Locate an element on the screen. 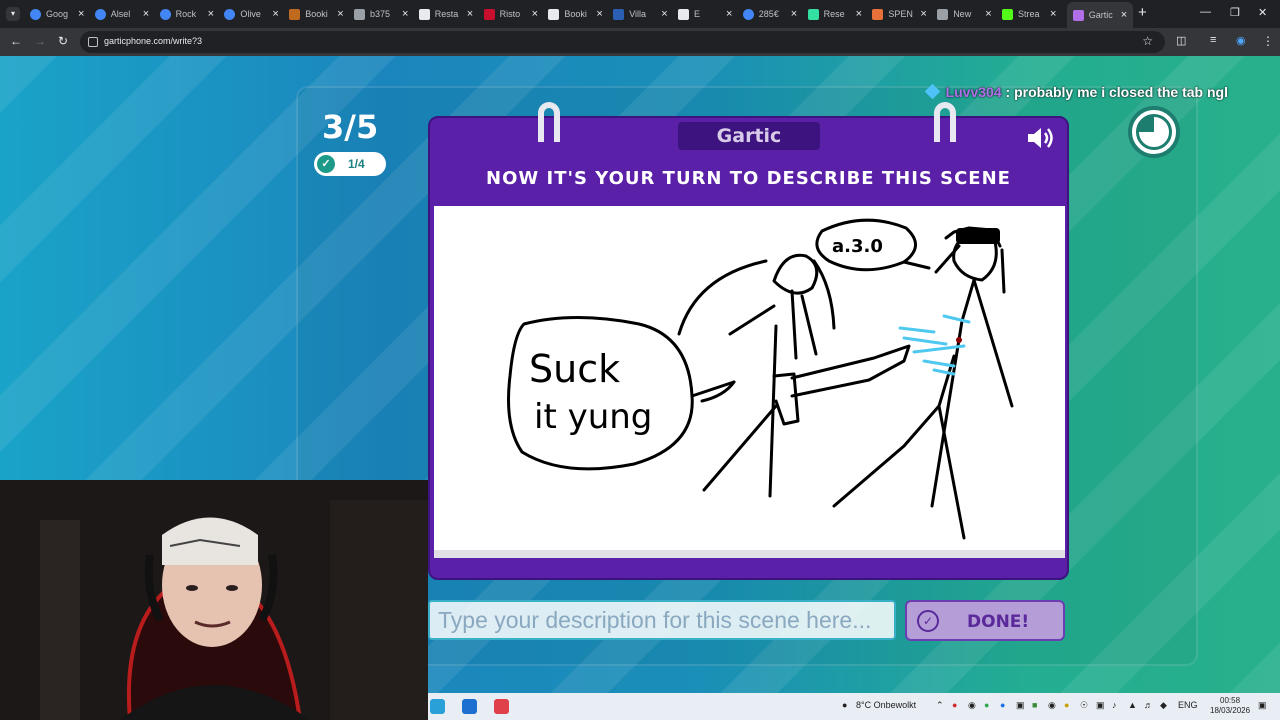 This screenshot has width=1280, height=720. bluetooth-icon: ◆ is located at coordinates (1163, 705).